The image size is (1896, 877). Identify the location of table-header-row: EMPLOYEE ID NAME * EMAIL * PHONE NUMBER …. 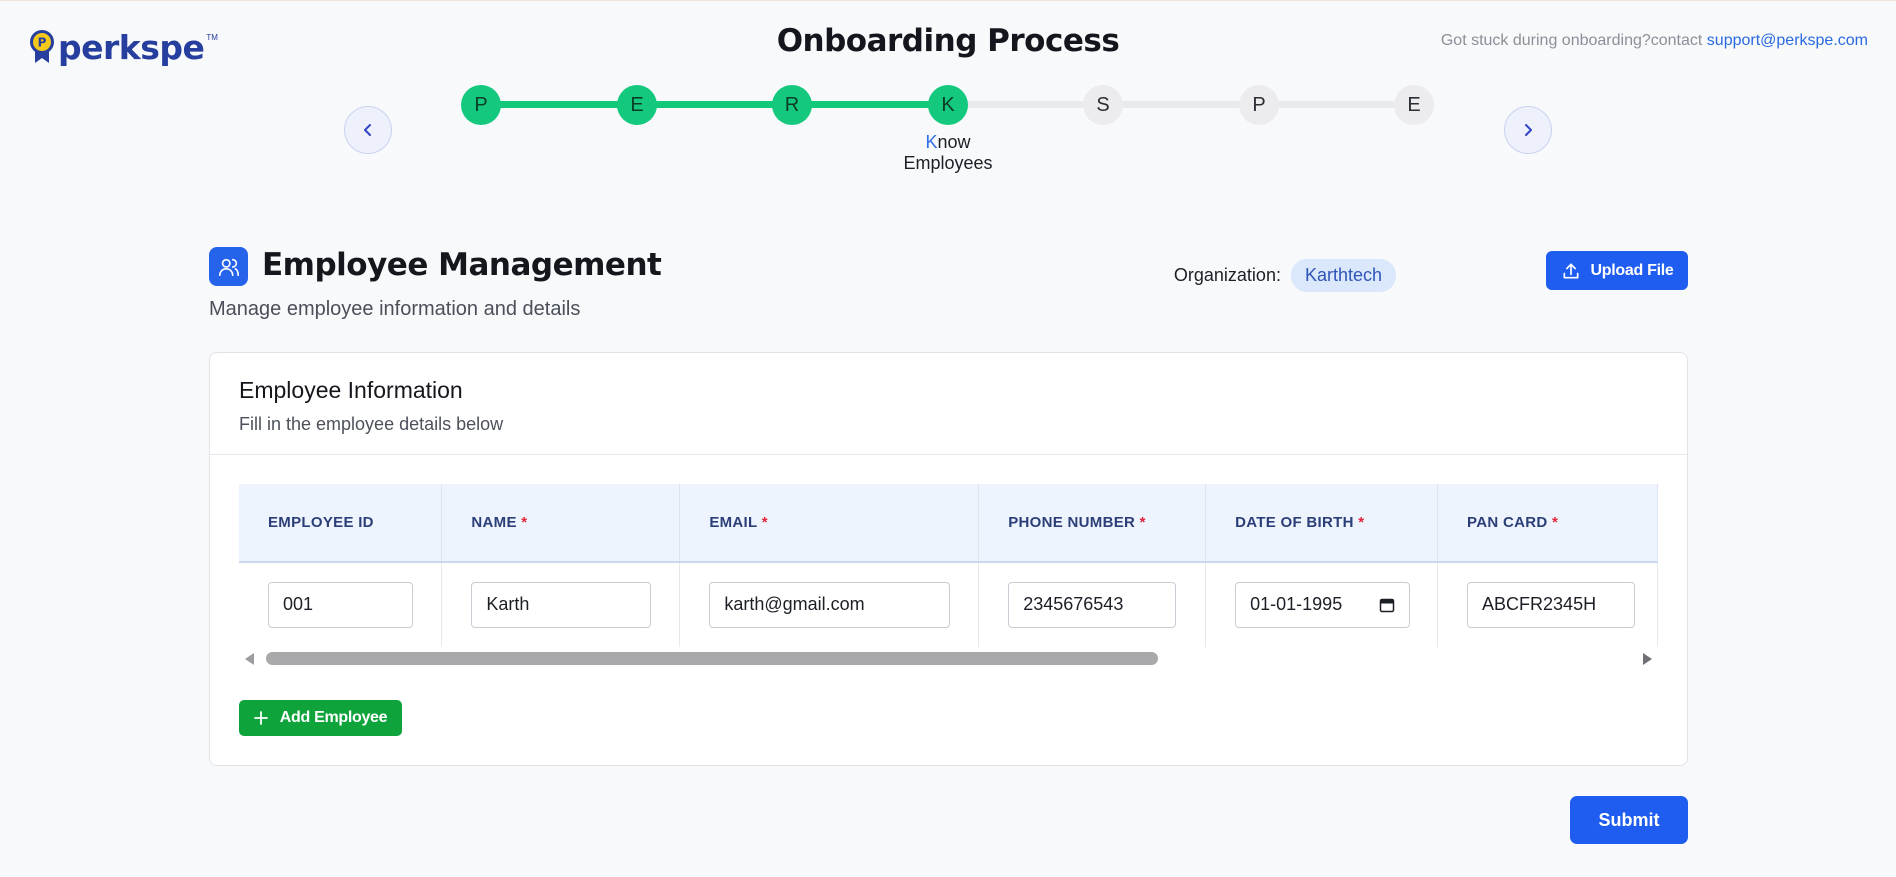
(948, 523).